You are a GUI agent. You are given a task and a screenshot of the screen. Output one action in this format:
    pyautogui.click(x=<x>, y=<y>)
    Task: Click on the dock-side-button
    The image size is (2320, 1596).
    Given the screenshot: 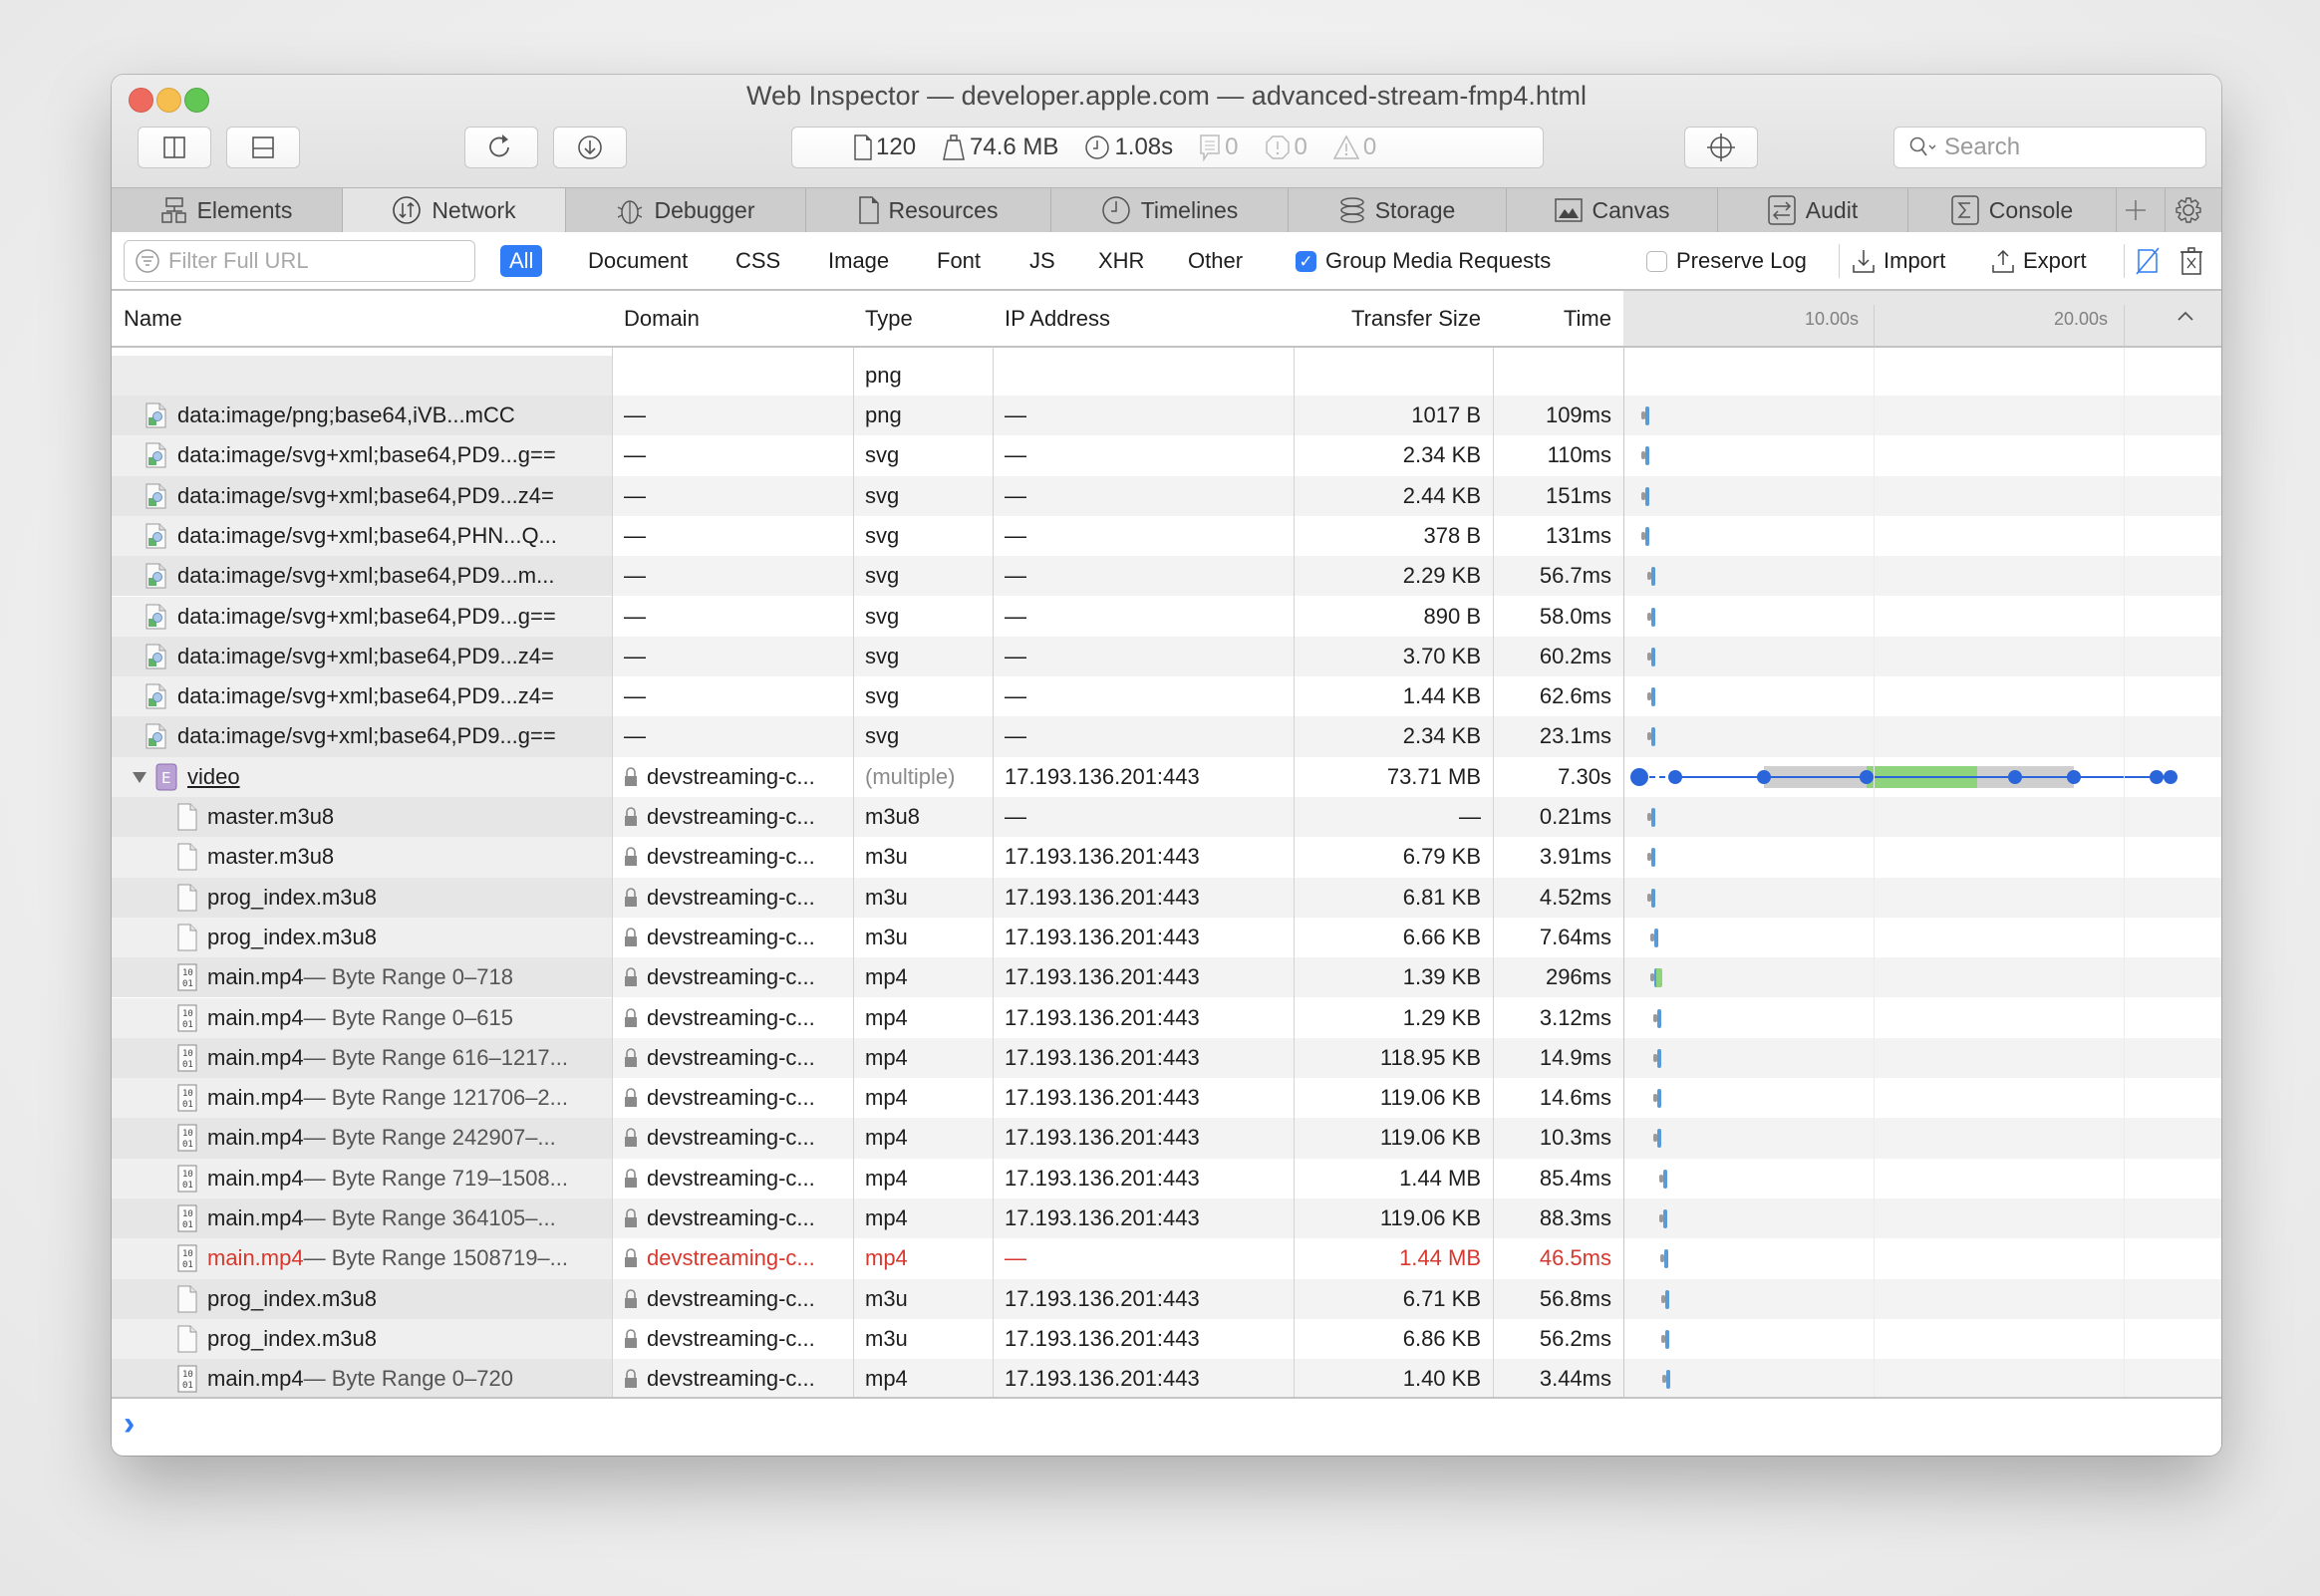 What is the action you would take?
    pyautogui.click(x=174, y=147)
    